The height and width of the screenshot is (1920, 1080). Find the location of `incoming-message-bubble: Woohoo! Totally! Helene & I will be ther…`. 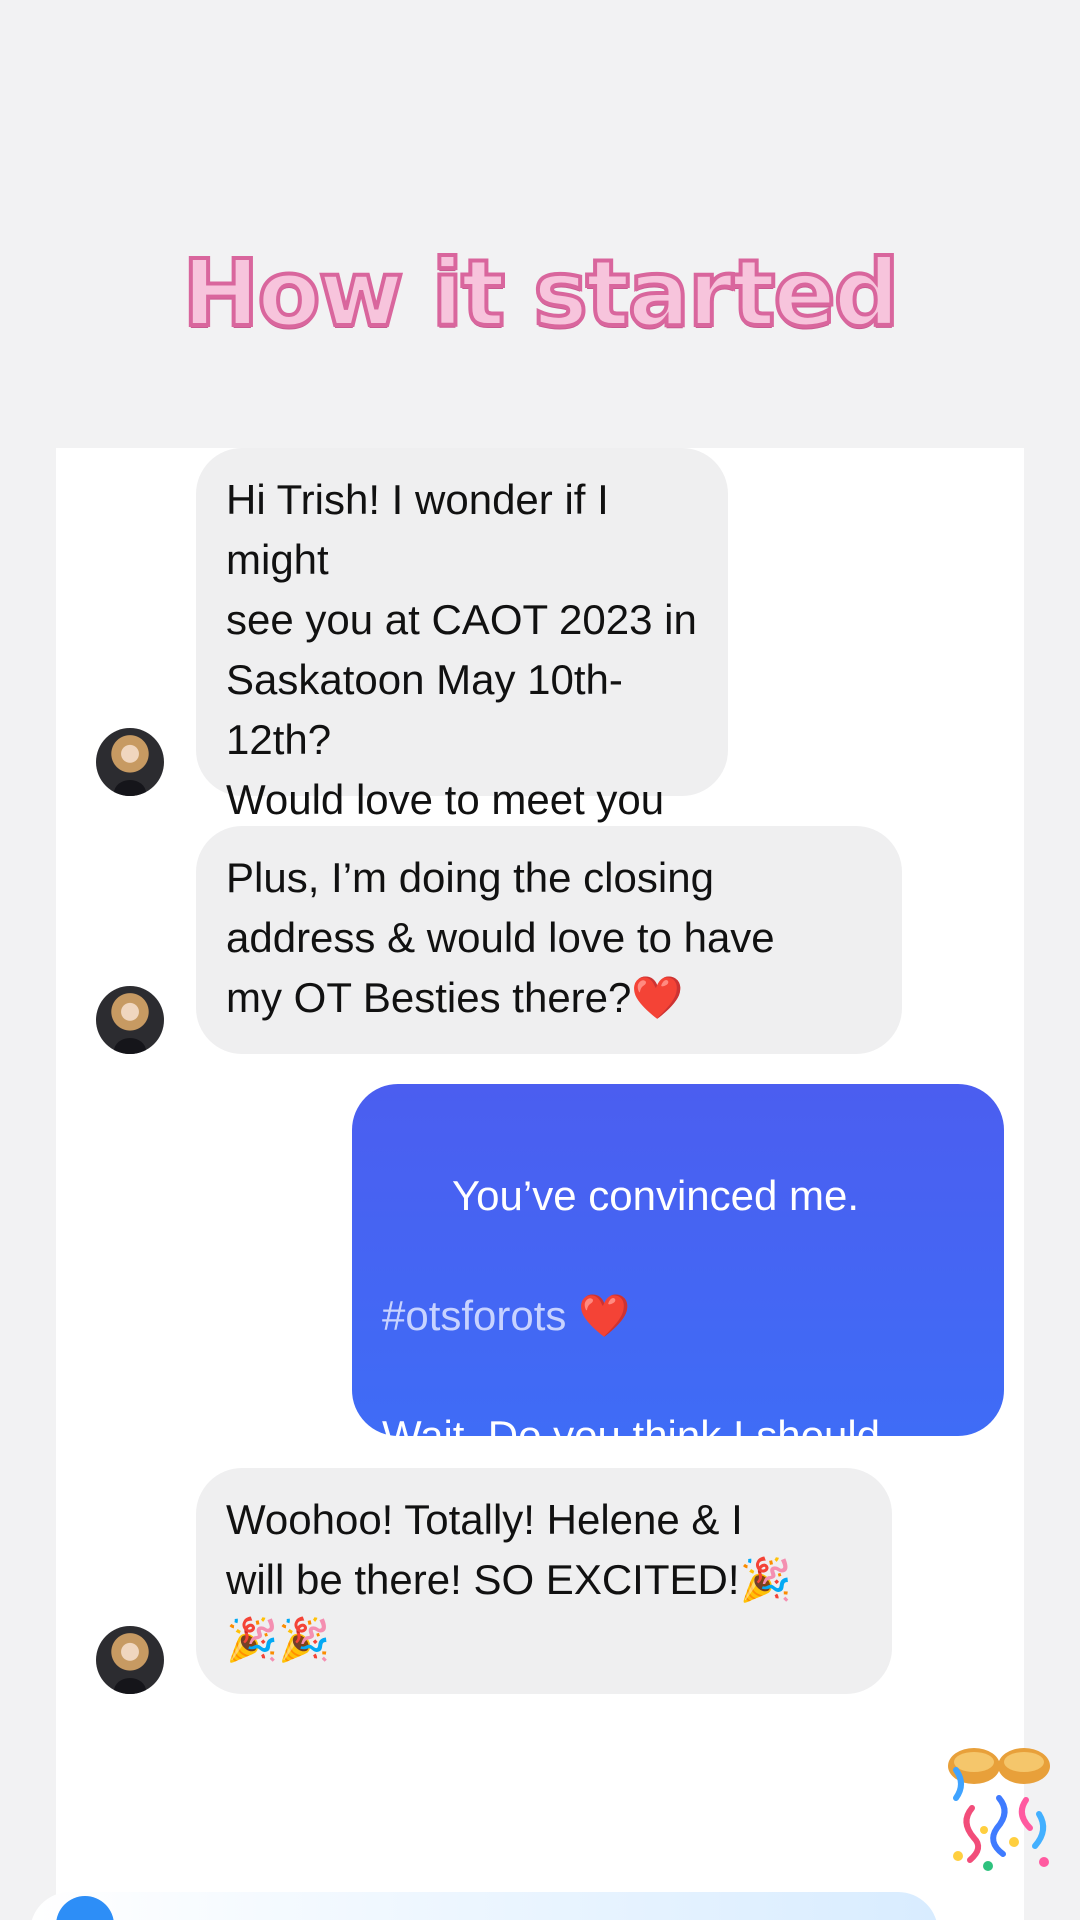

incoming-message-bubble: Woohoo! Totally! Helene & I will be ther… is located at coordinates (544, 1581).